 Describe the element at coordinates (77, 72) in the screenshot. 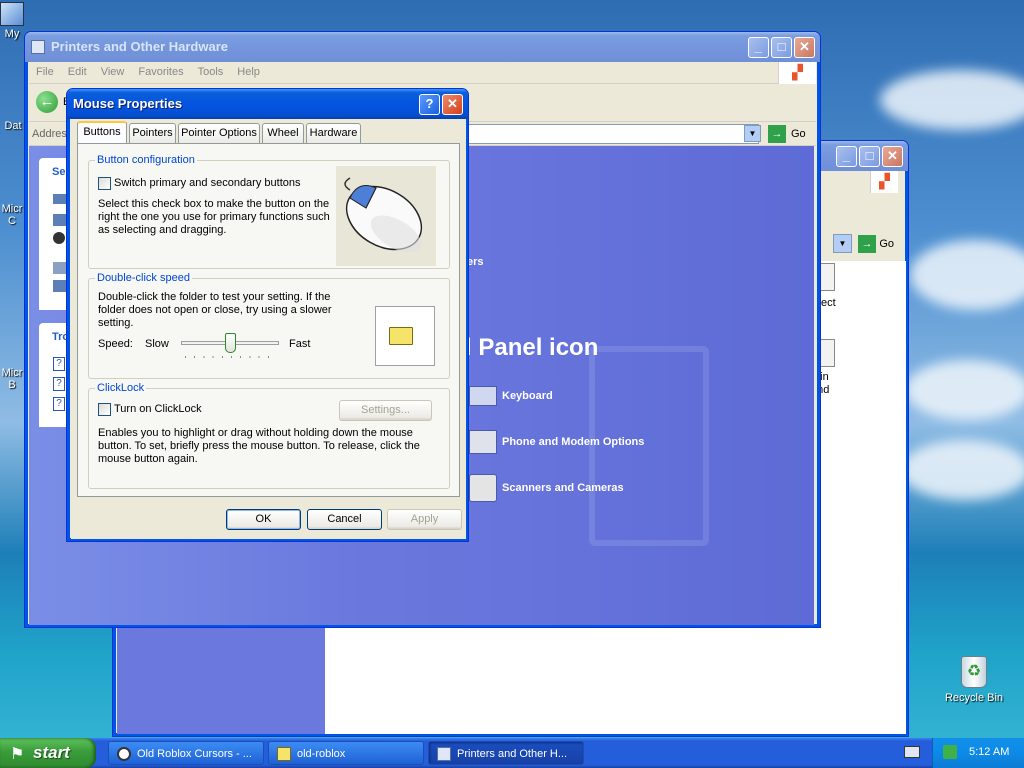

I see `menu-edit: Edit` at that location.